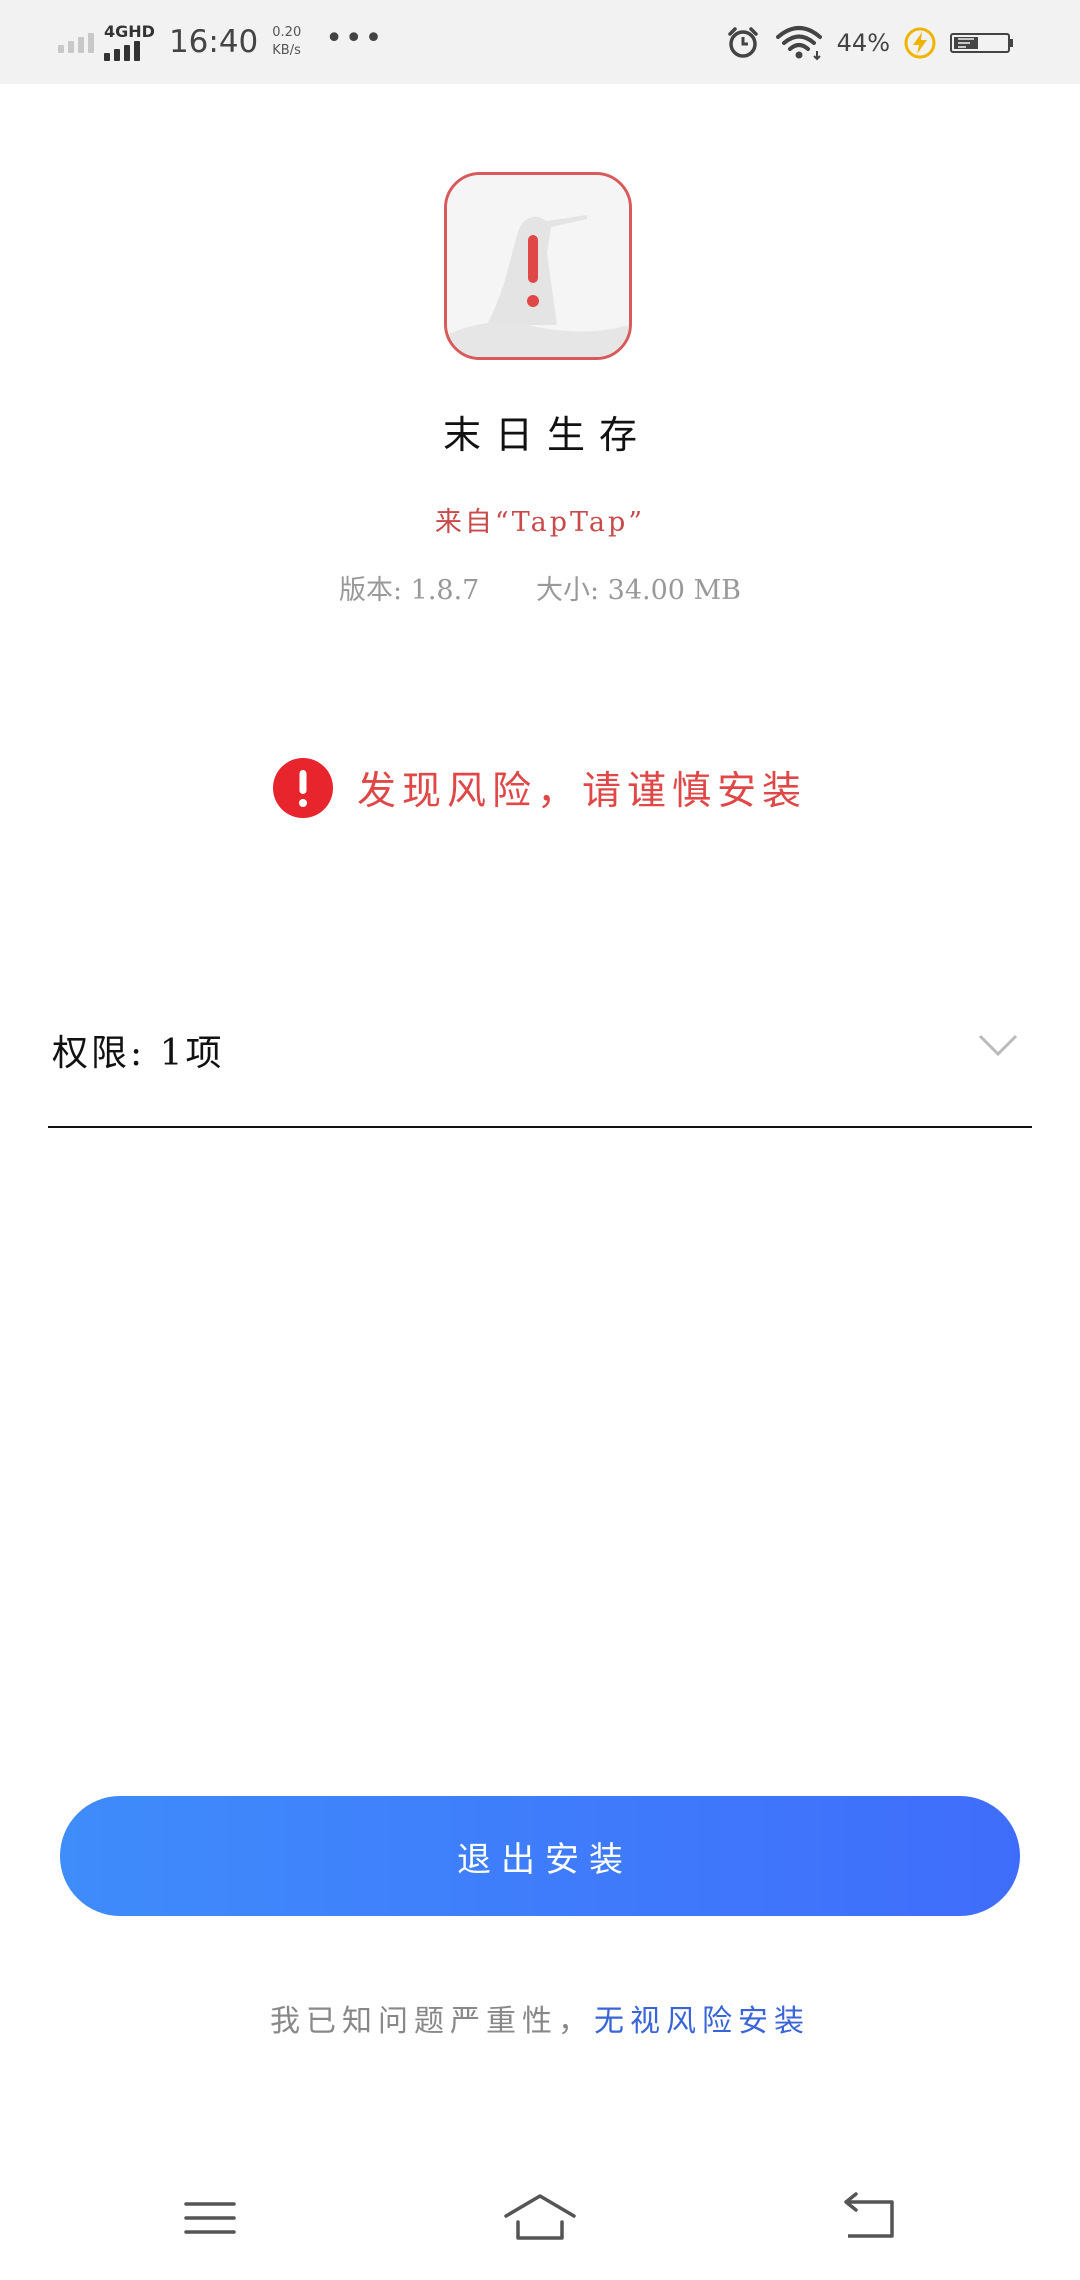 Image resolution: width=1080 pixels, height=2280 pixels. What do you see at coordinates (546, 435) in the screenshot?
I see `app-name: 末日生存` at bounding box center [546, 435].